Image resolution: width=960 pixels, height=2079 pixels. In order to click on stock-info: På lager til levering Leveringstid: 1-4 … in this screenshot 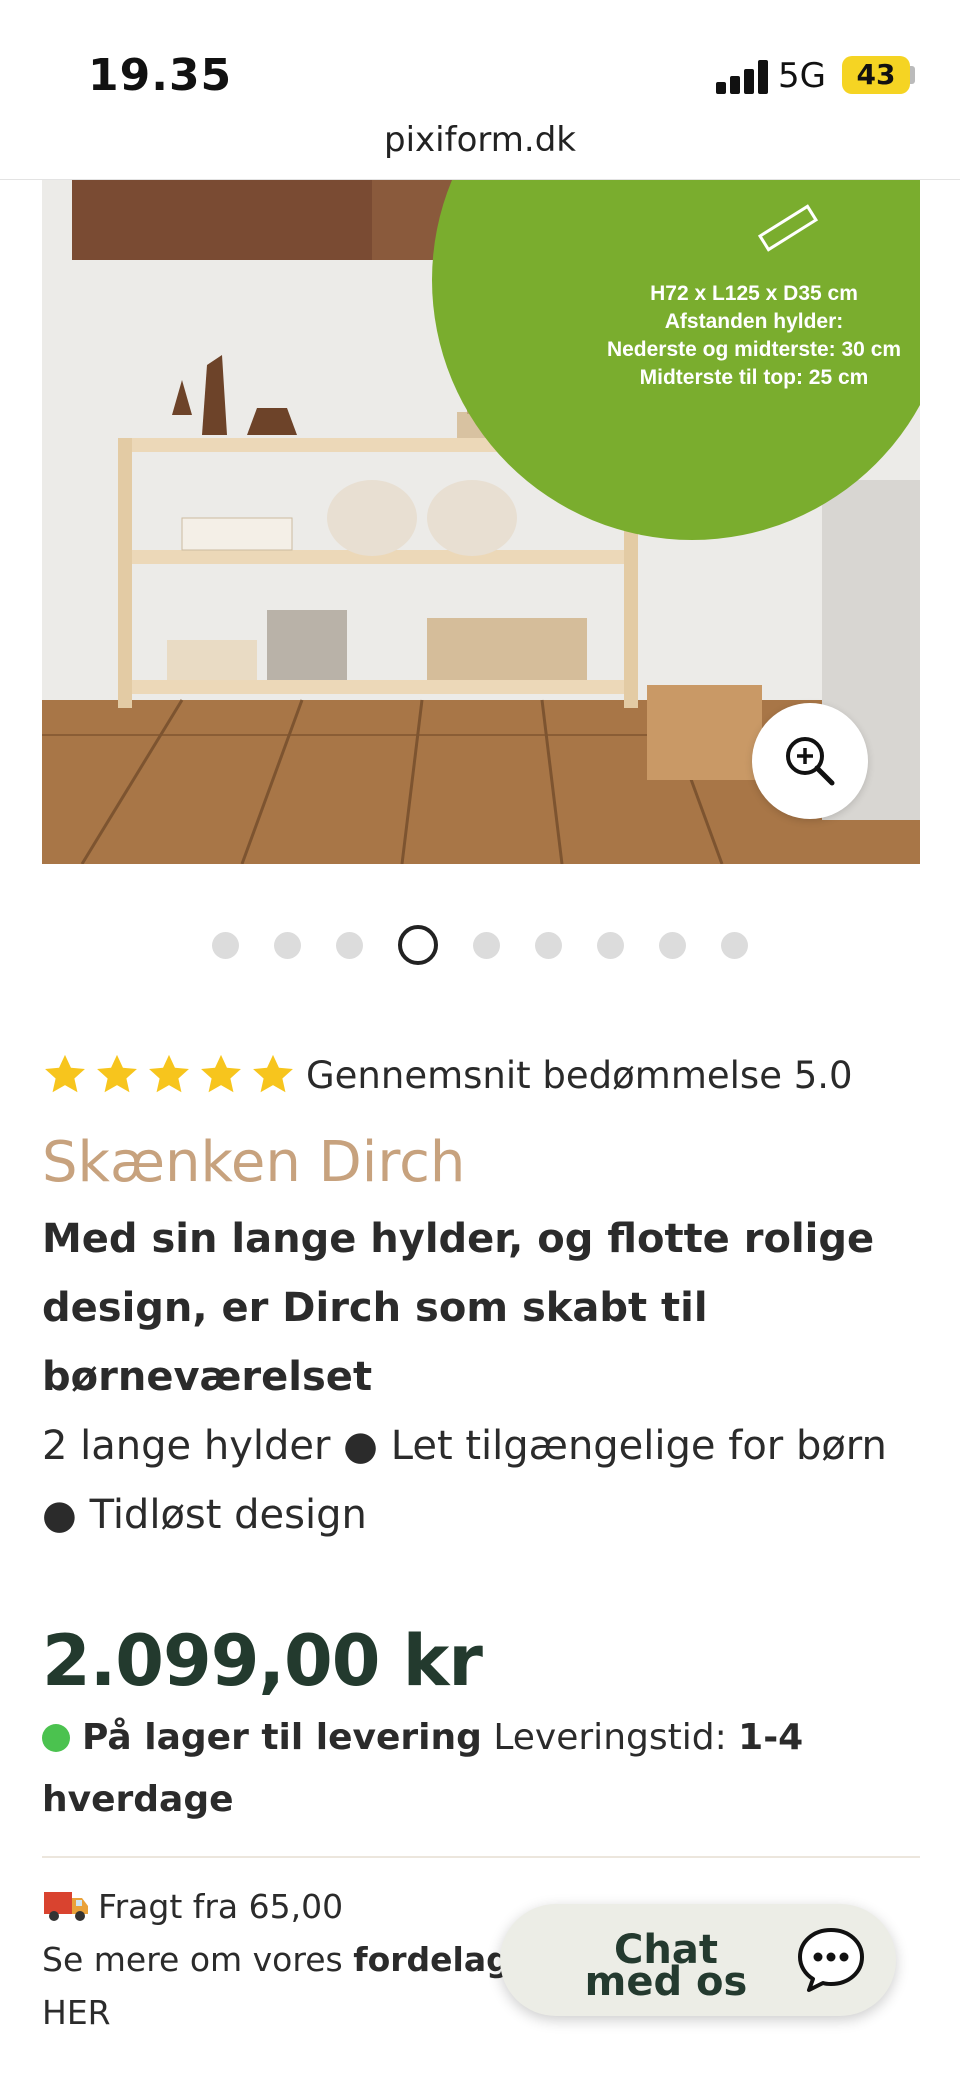, I will do `click(482, 1769)`.